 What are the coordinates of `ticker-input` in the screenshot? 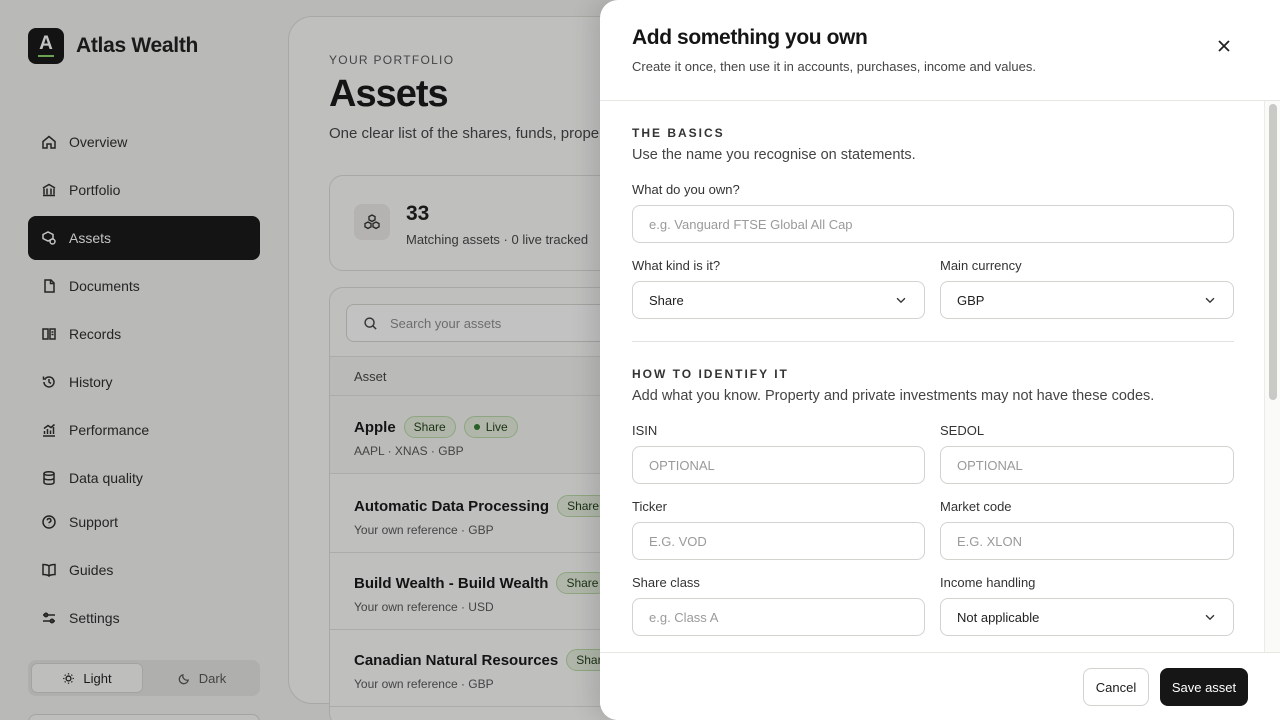 It's located at (778, 541).